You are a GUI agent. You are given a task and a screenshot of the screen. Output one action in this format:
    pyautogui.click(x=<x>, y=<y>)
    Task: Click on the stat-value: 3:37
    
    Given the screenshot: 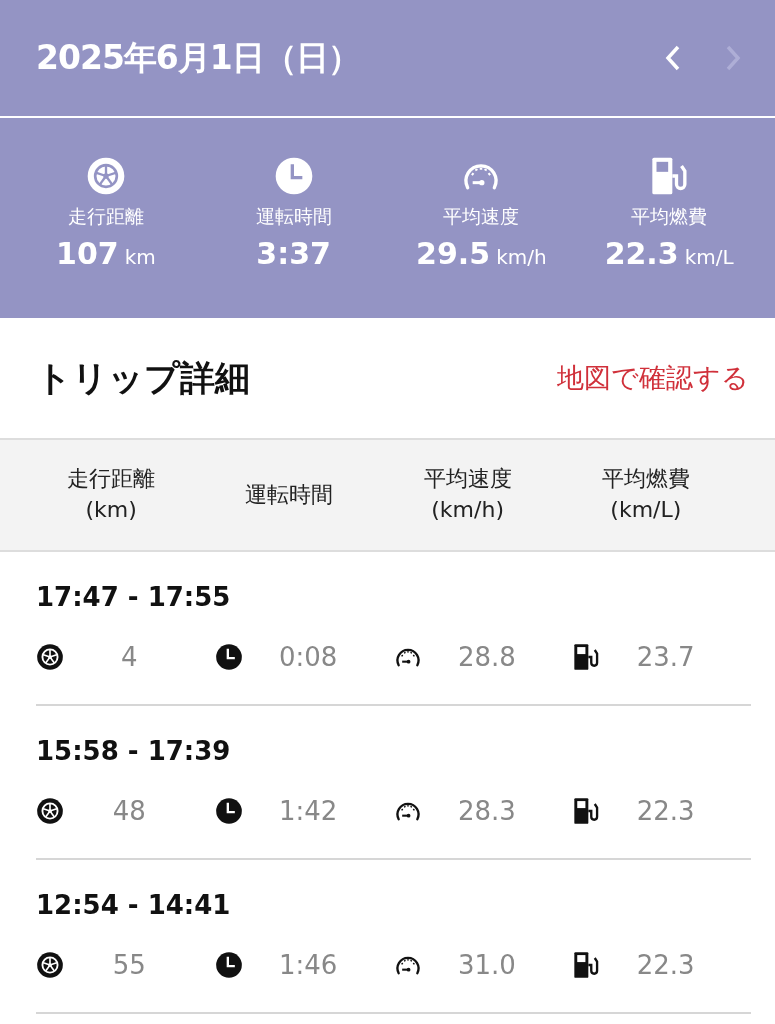 What is the action you would take?
    pyautogui.click(x=293, y=253)
    